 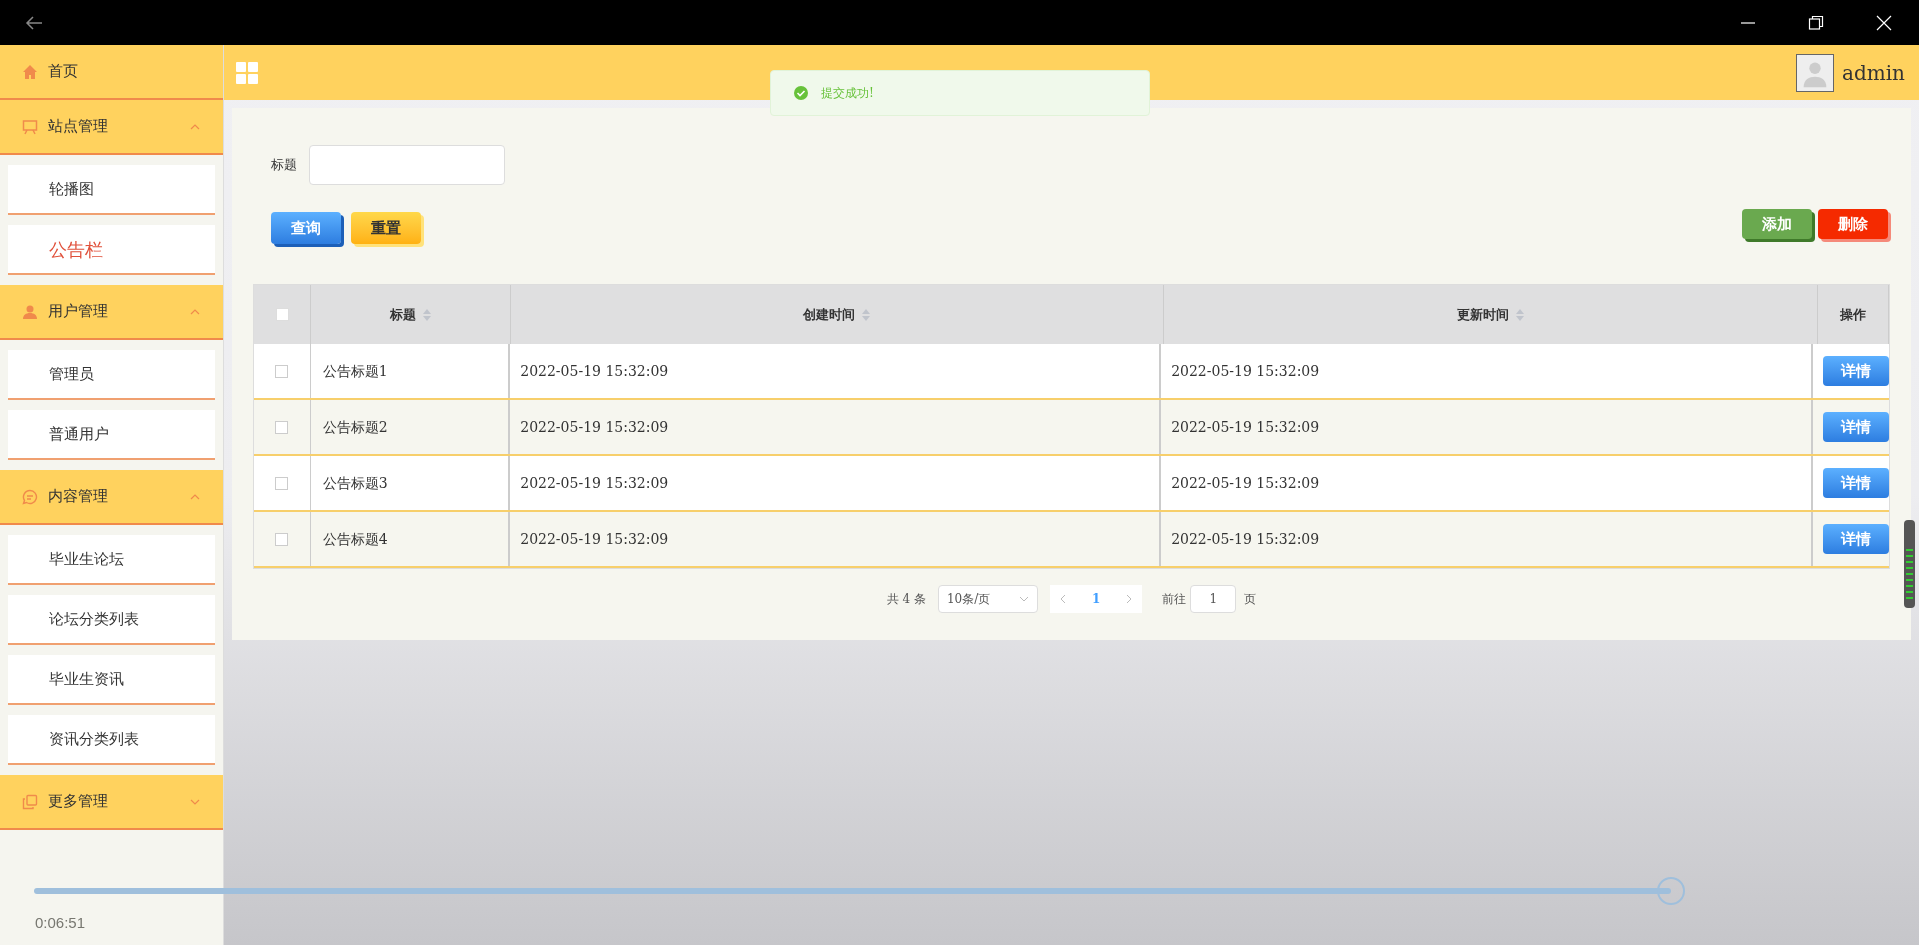 I want to click on column-label: 操作, so click(x=1853, y=314).